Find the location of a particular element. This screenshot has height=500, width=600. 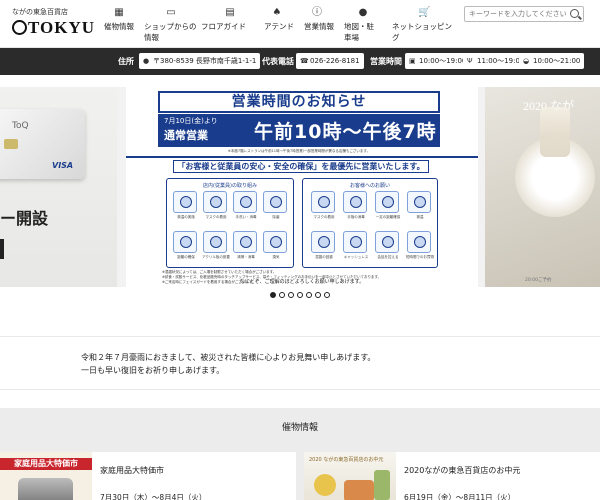

event-name: 家庭用品大特価市 is located at coordinates (132, 470).